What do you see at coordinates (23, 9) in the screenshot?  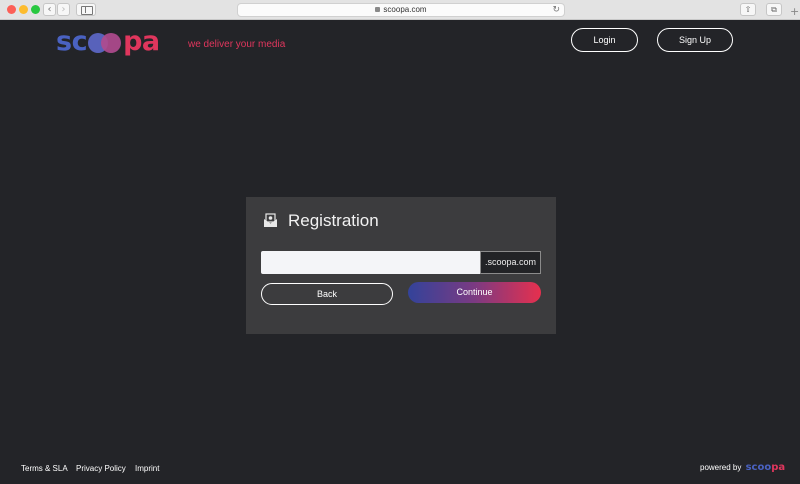 I see `minimize-window-button` at bounding box center [23, 9].